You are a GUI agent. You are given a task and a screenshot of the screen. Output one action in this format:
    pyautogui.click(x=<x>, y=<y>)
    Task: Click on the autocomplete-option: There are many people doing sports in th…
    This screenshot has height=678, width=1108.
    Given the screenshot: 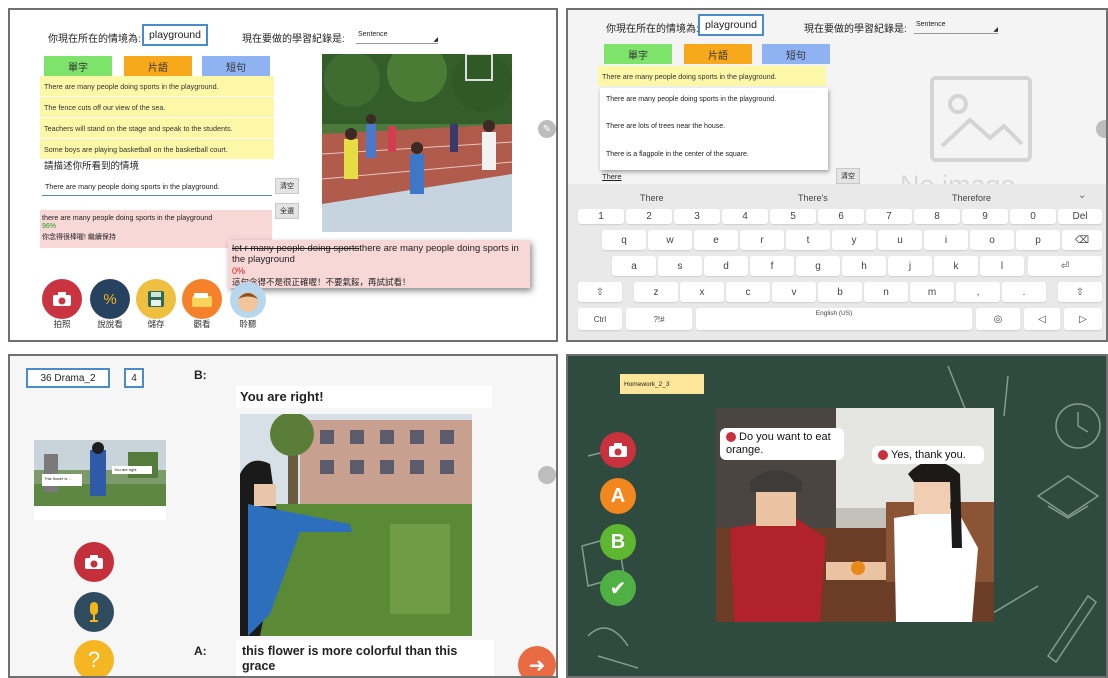 What is the action you would take?
    pyautogui.click(x=691, y=99)
    